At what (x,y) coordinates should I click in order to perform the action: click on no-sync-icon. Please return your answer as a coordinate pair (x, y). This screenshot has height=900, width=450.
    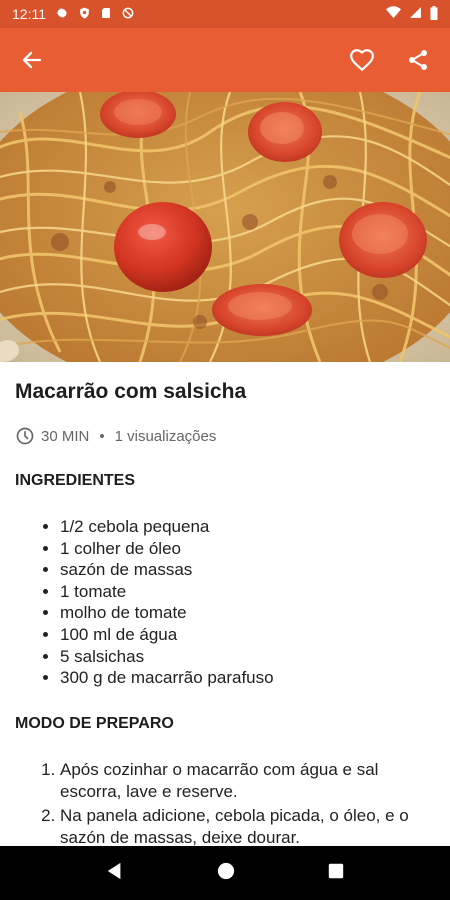
    Looking at the image, I should click on (128, 14).